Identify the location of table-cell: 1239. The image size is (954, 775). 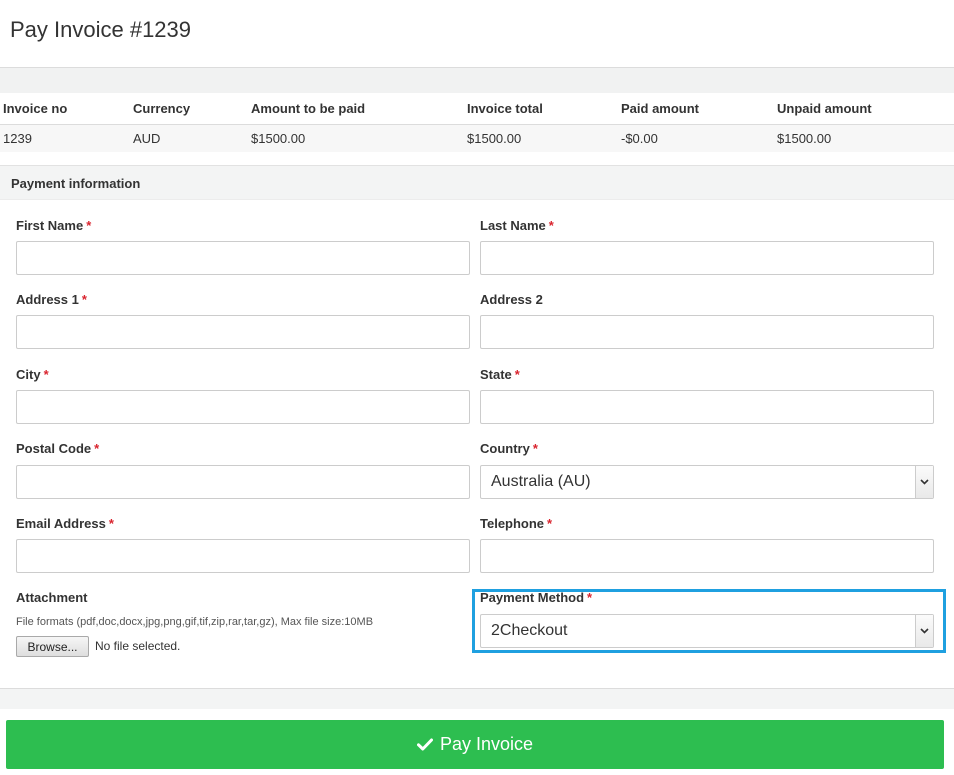
(65, 138).